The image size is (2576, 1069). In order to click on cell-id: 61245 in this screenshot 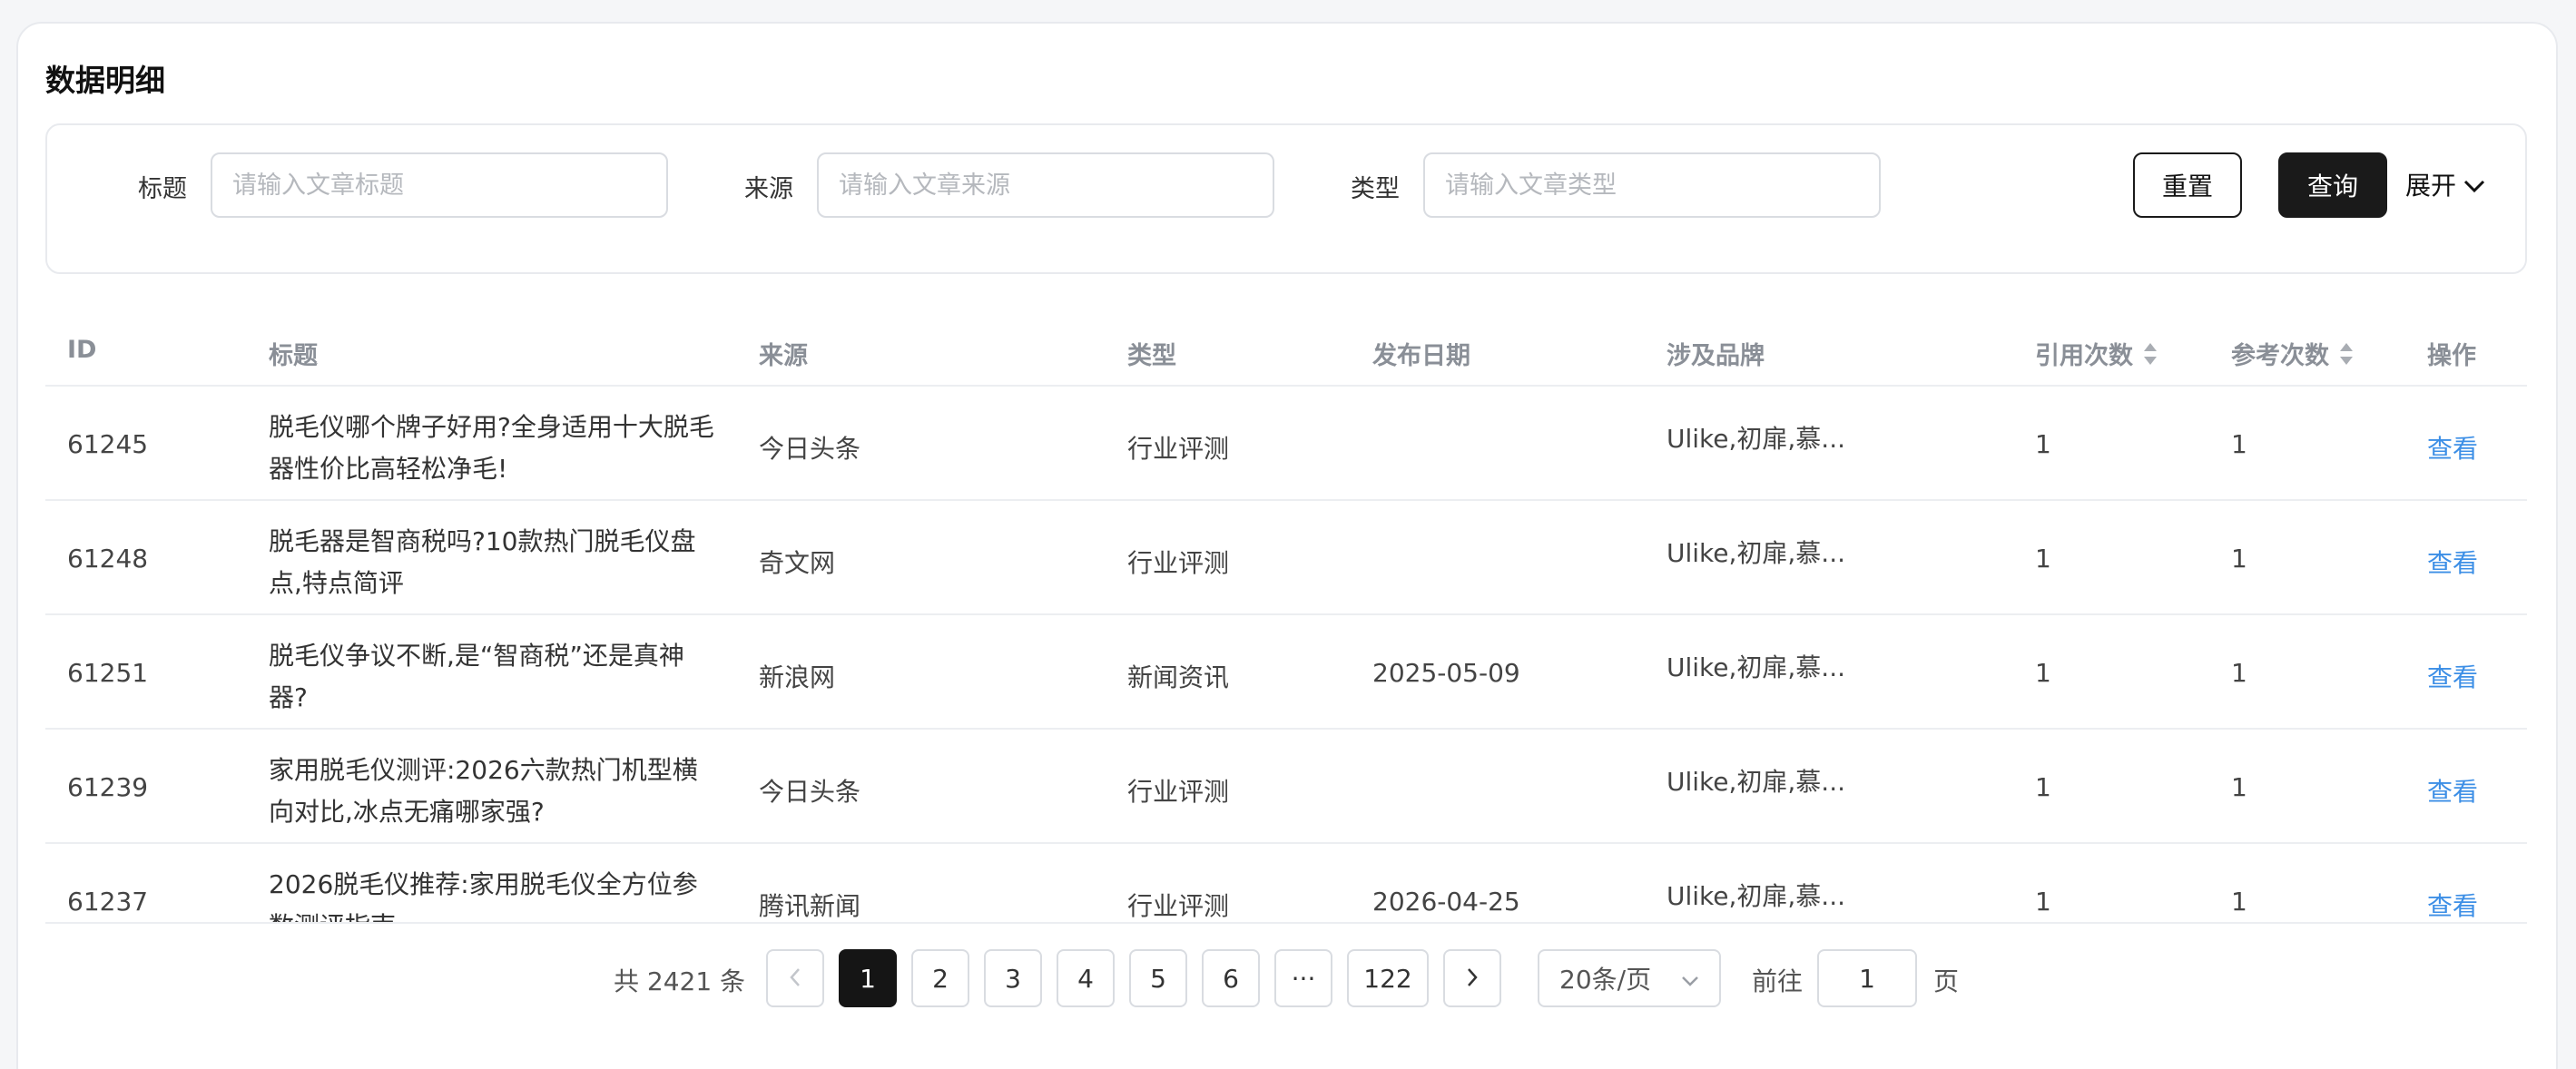, I will do `click(108, 444)`.